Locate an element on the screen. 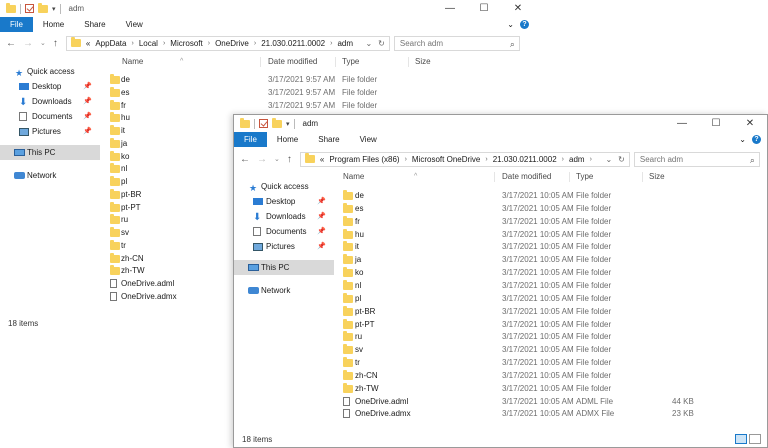 Image resolution: width=768 pixels, height=448 pixels. table-row: pt-PT 3/17/2021 10:05 AM File folder is located at coordinates (517, 324).